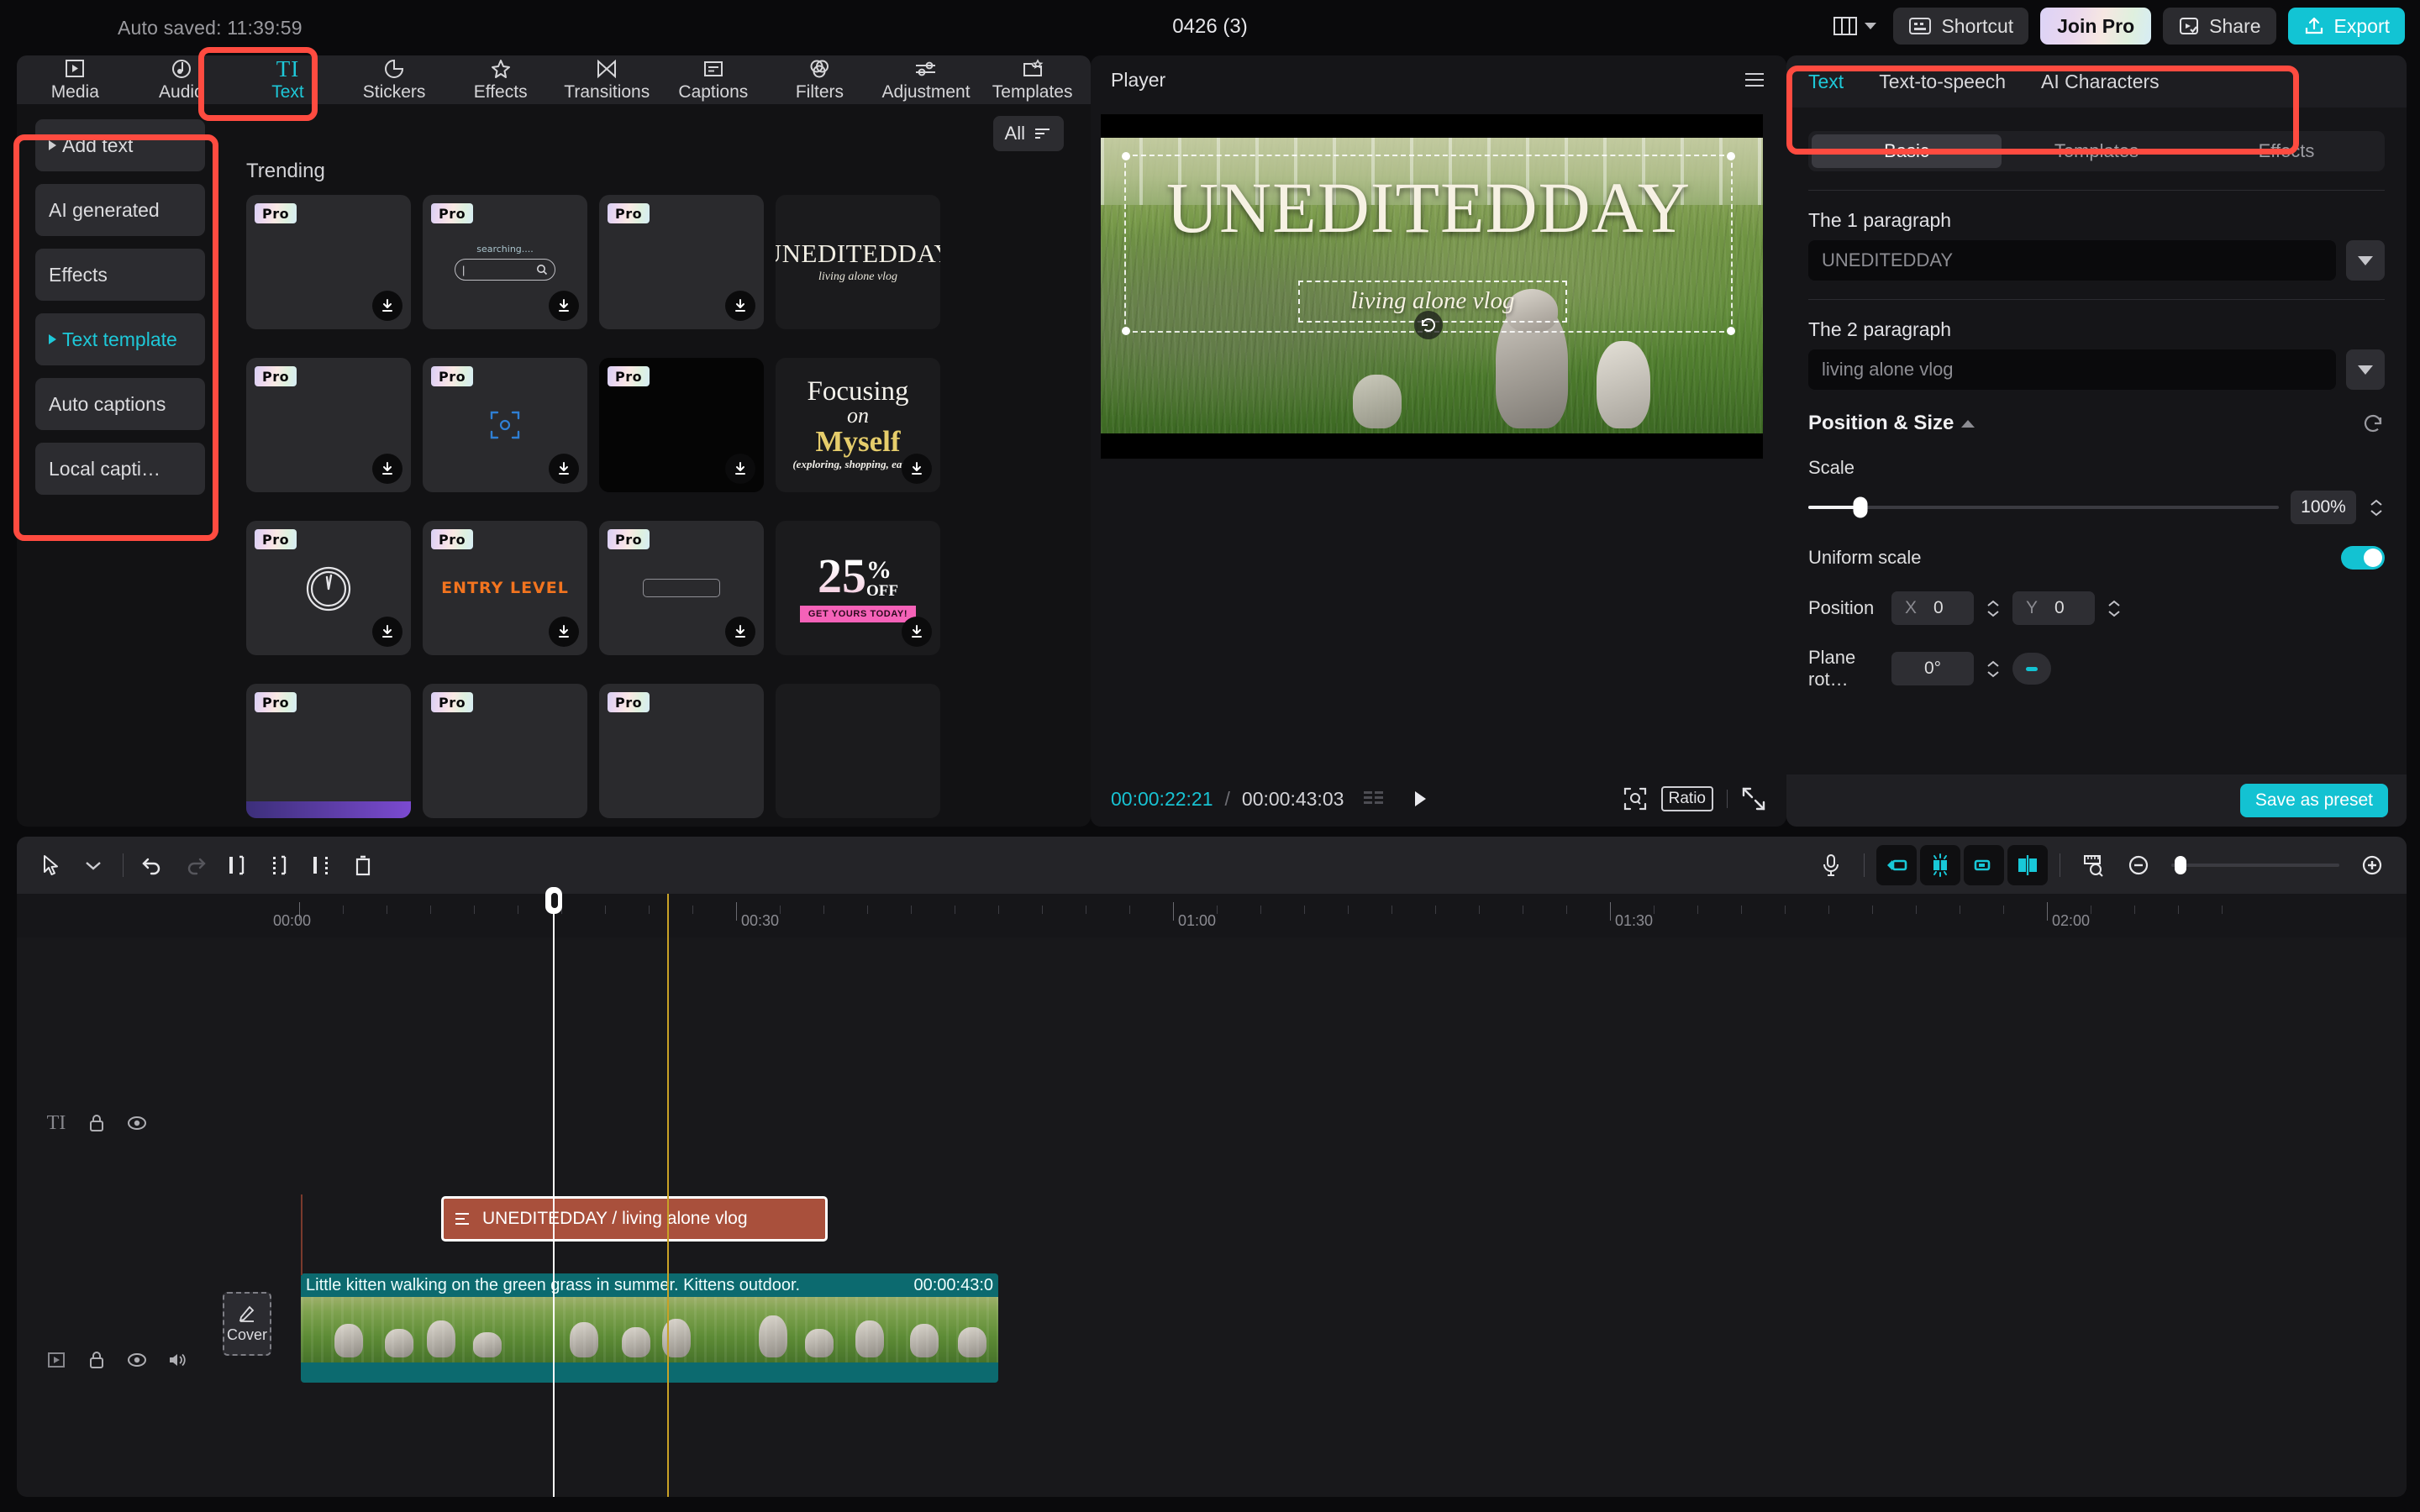 Image resolution: width=2420 pixels, height=1512 pixels. Describe the element at coordinates (500, 79) in the screenshot. I see `tab-effects: Effects` at that location.